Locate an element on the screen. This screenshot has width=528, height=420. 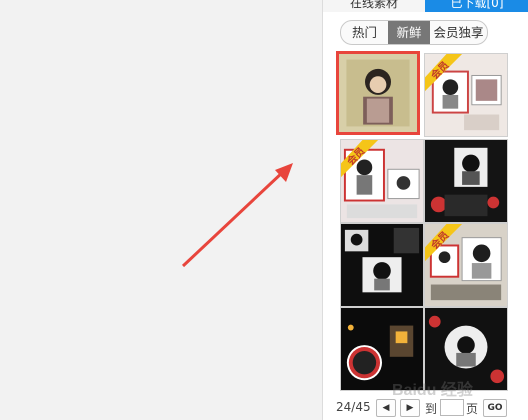
pagination: 24/45 ◀ ▶ 到 页 GO is located at coordinates (425, 408).